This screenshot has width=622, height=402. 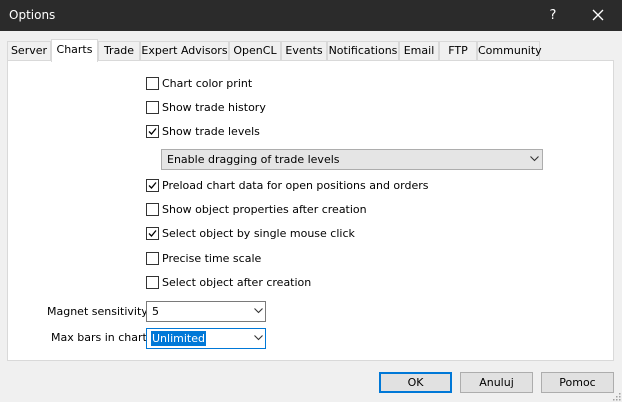 What do you see at coordinates (237, 282) in the screenshot?
I see `option-label: Select object after creation` at bounding box center [237, 282].